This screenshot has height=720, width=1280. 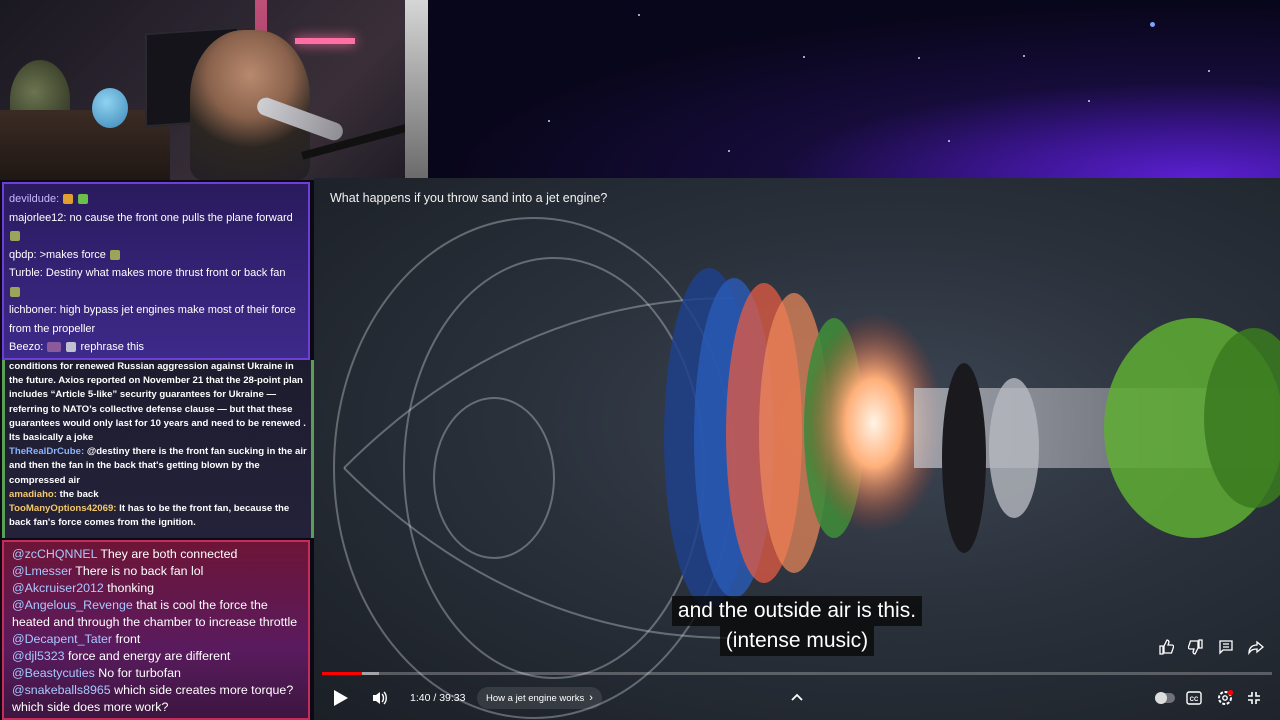 I want to click on chat-text: rephrase this, so click(x=112, y=347).